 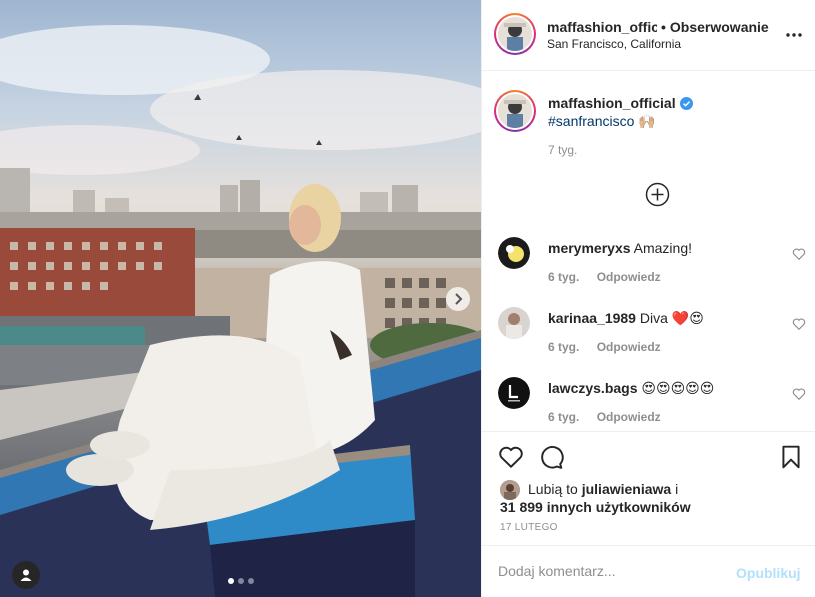 What do you see at coordinates (719, 27) in the screenshot?
I see `follow-status-button: Obserwowanie` at bounding box center [719, 27].